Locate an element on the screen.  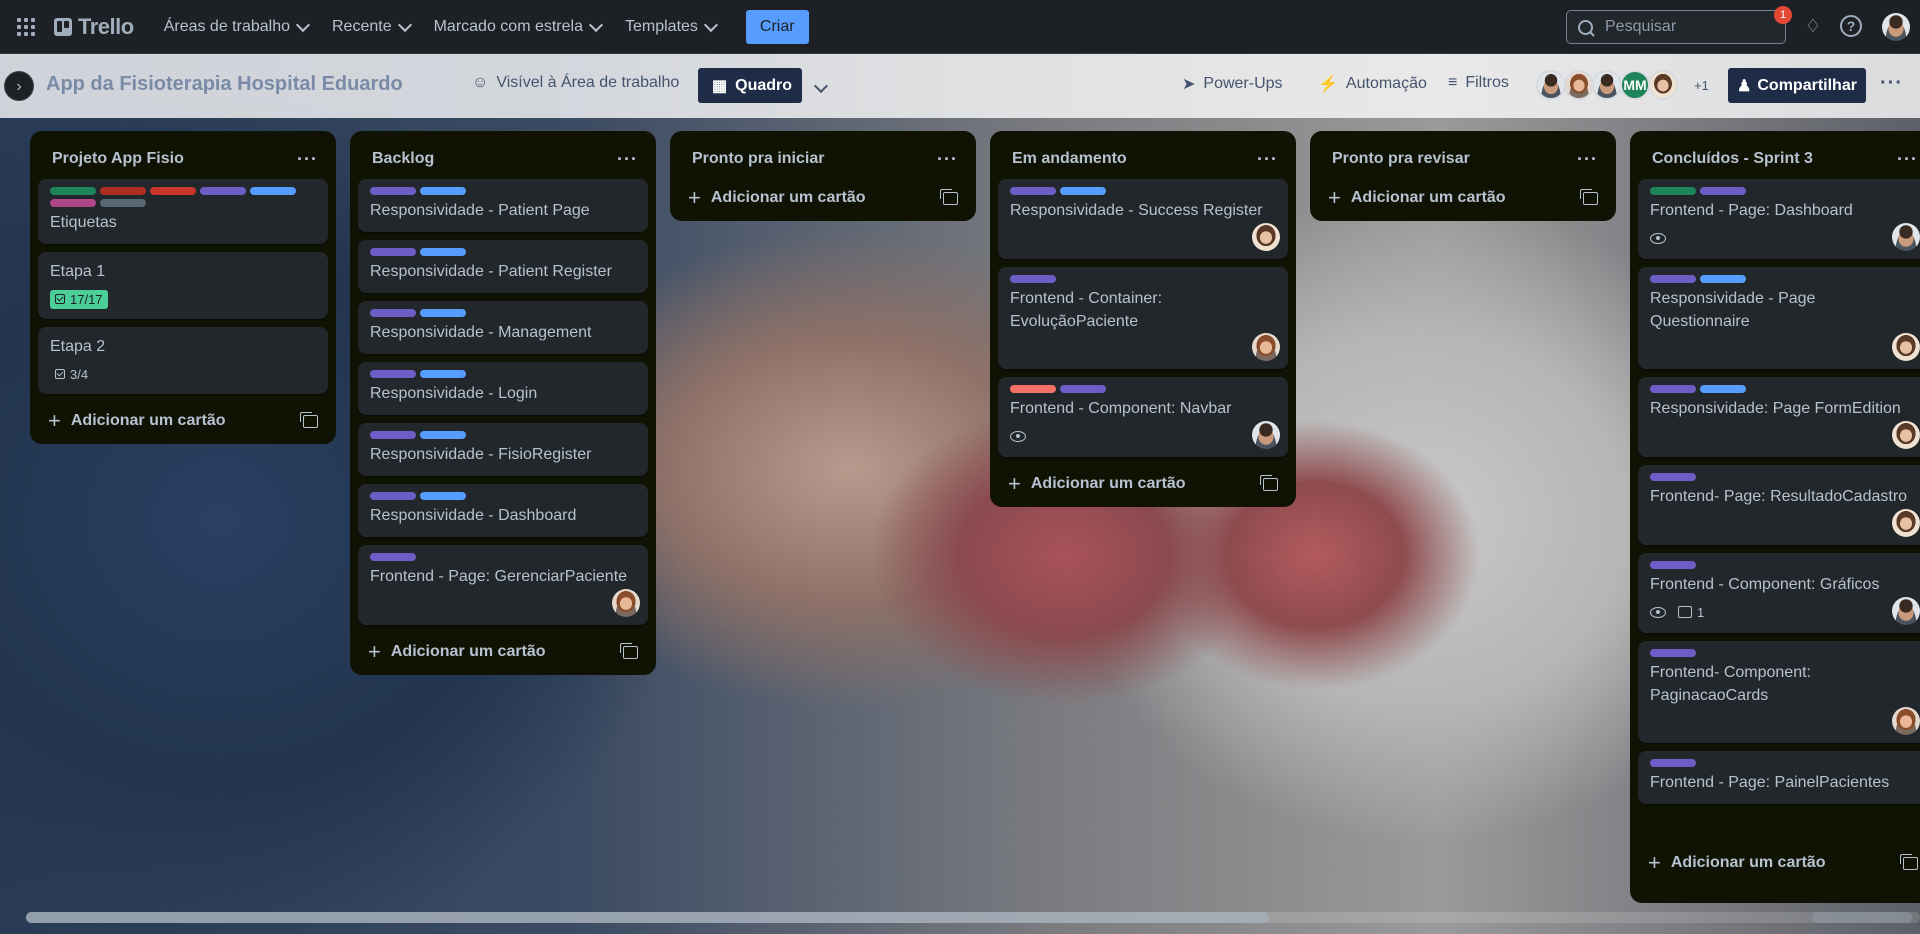
search-box is located at coordinates (1676, 27).